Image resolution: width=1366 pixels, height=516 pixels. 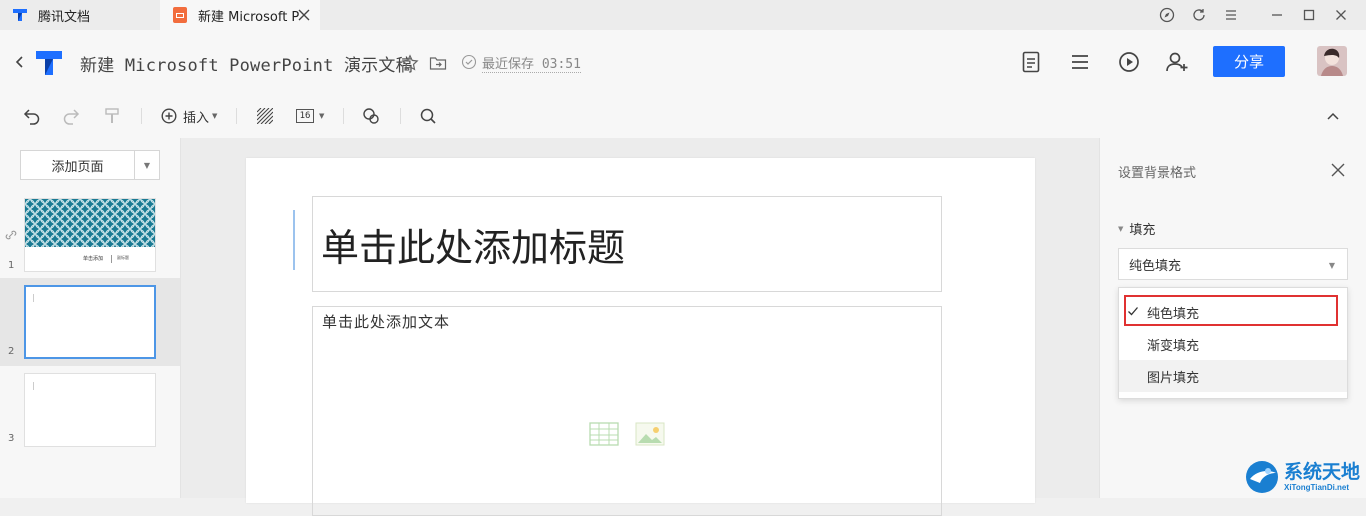 What do you see at coordinates (1231, 310) in the screenshot?
I see `annotation-highlight-box` at bounding box center [1231, 310].